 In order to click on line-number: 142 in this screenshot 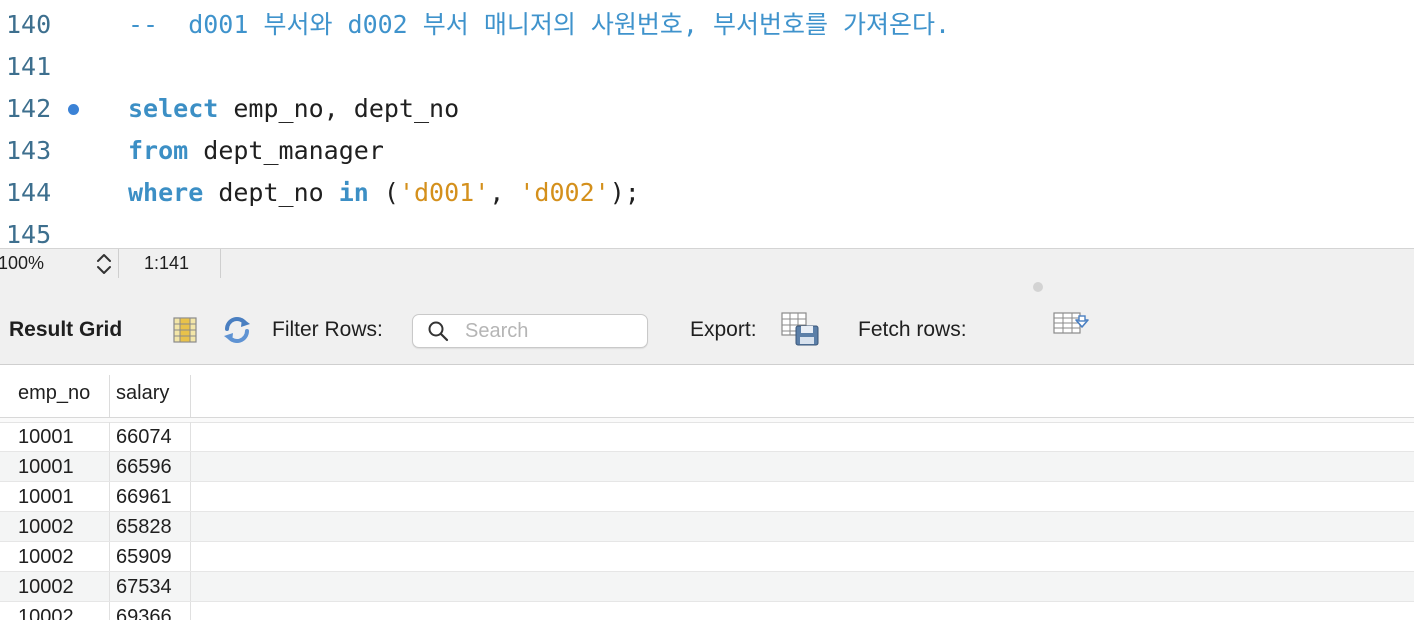, I will do `click(29, 108)`.